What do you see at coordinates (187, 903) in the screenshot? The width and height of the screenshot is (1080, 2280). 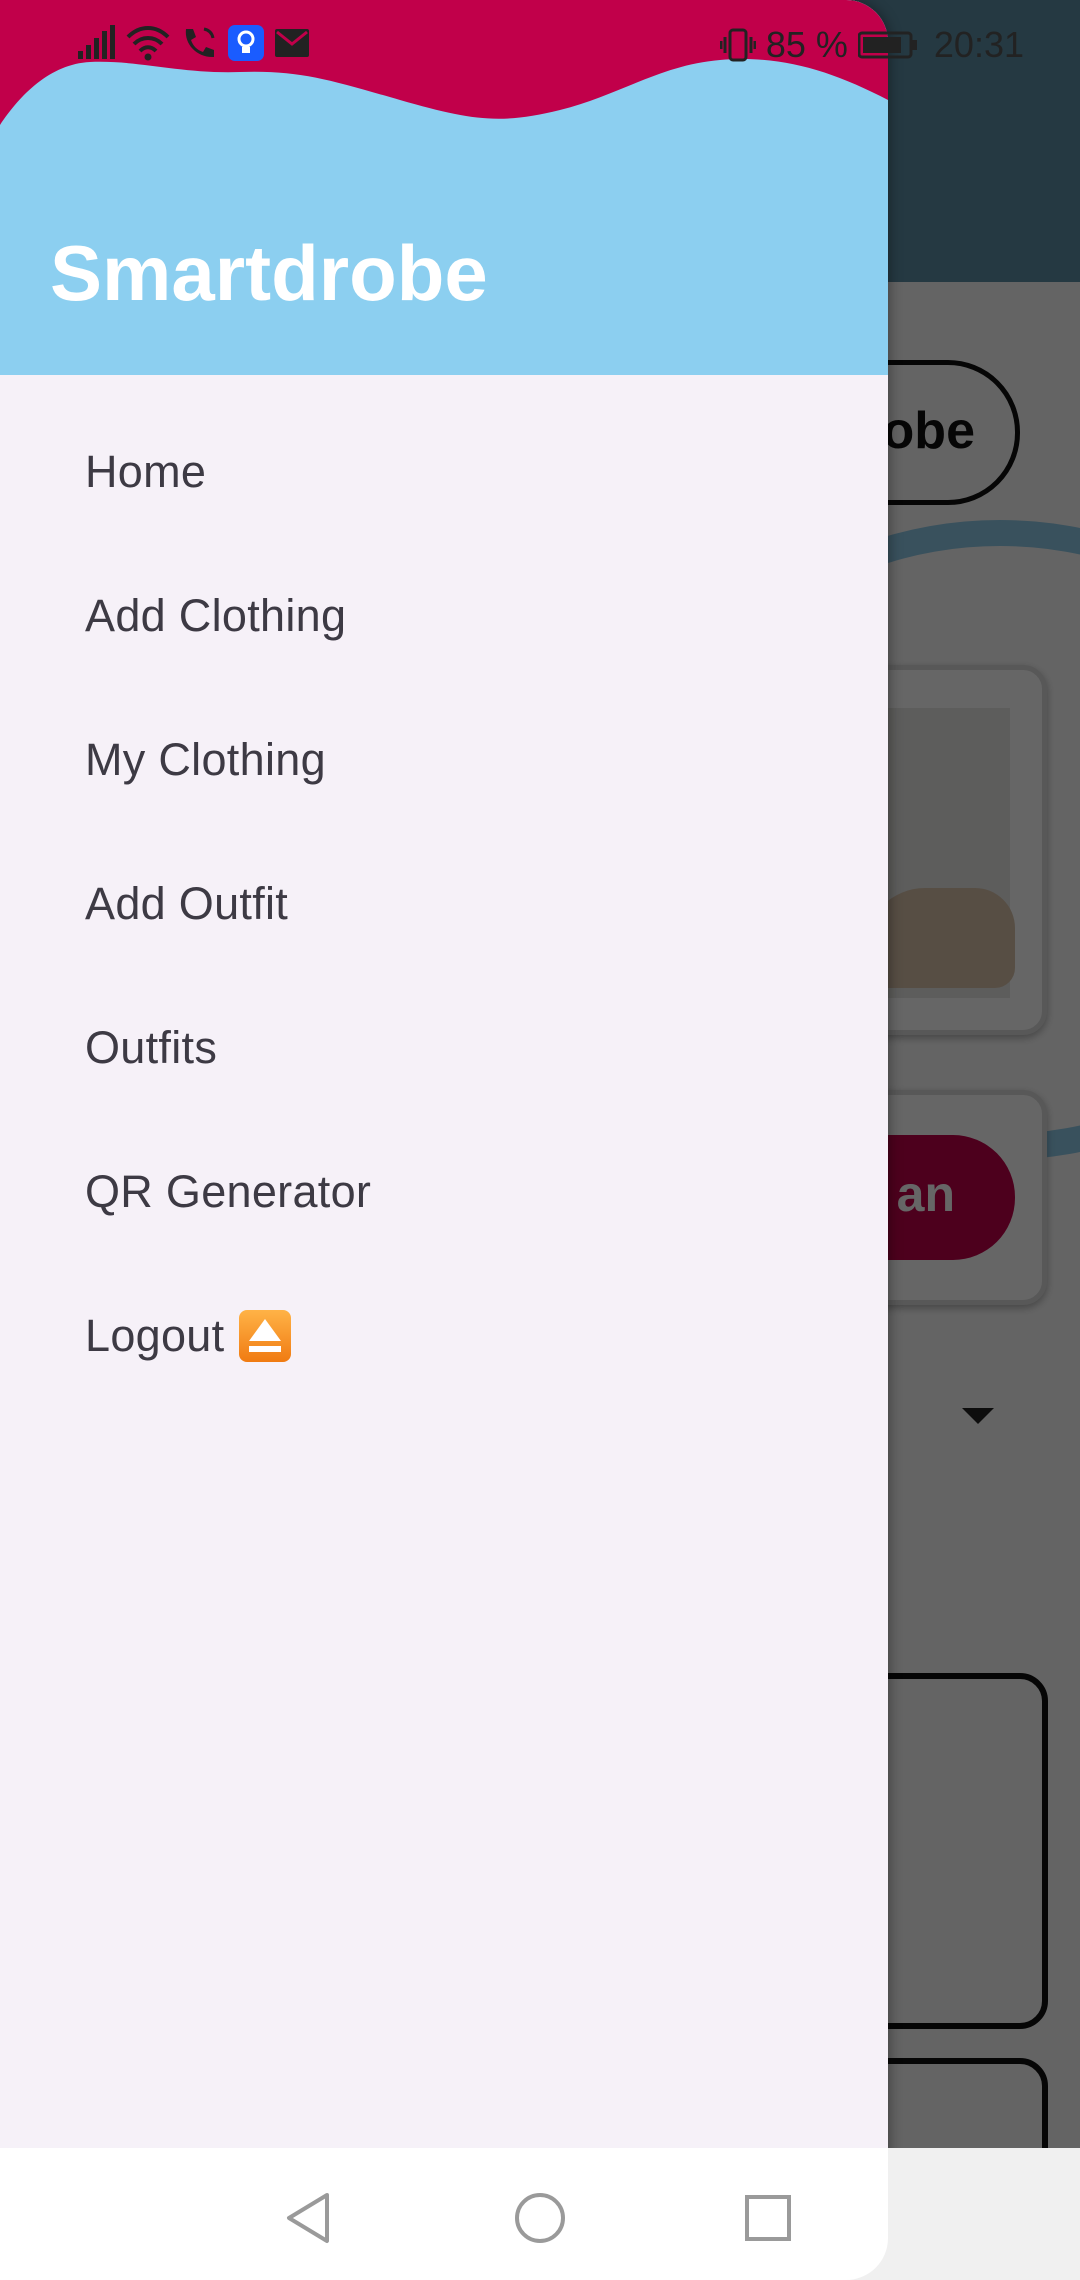 I see `menu-item-label: Add Outfit` at bounding box center [187, 903].